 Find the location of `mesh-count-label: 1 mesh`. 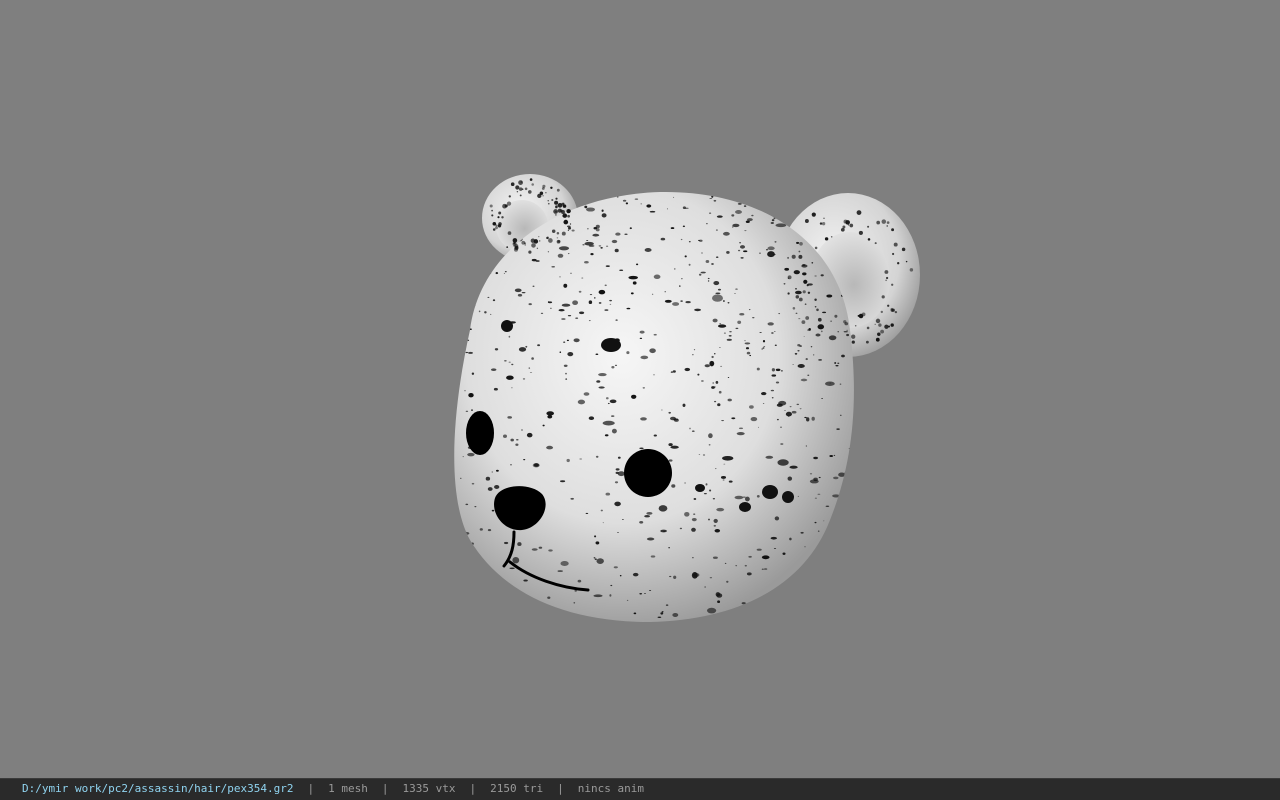

mesh-count-label: 1 mesh is located at coordinates (348, 788).